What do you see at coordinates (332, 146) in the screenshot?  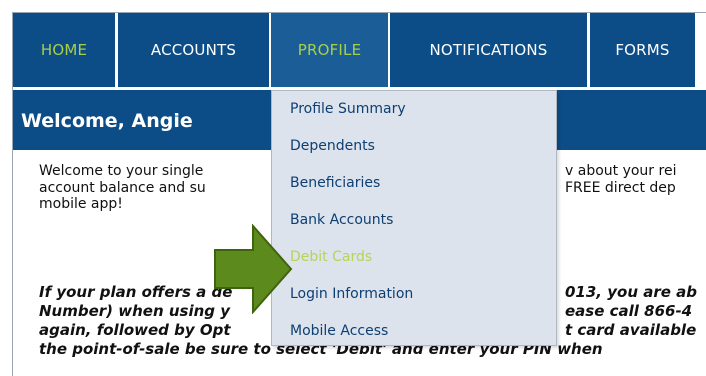 I see `menu-item-dependents: Dependents` at bounding box center [332, 146].